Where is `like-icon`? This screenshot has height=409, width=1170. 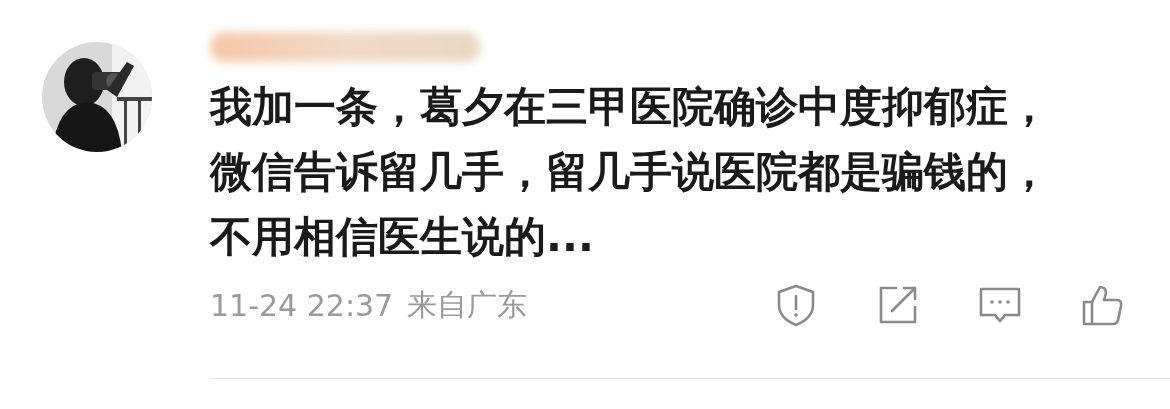 like-icon is located at coordinates (1102, 305).